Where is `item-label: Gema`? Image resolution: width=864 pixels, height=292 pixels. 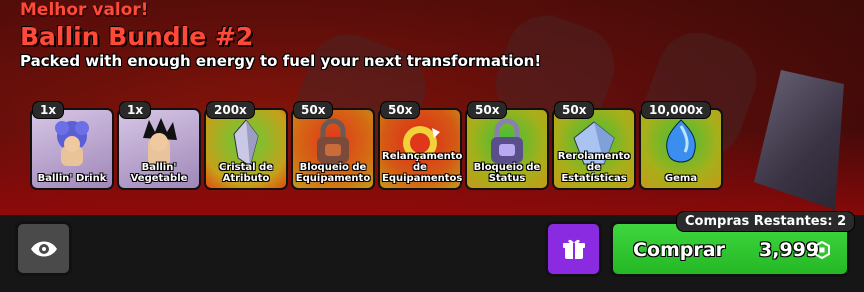
item-label: Gema is located at coordinates (681, 178).